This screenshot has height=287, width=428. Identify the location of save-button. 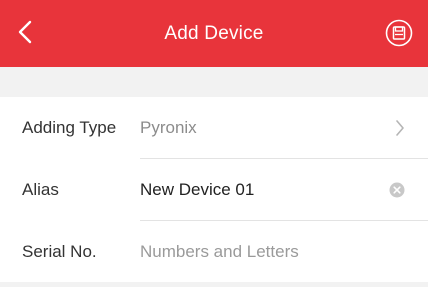
(399, 33).